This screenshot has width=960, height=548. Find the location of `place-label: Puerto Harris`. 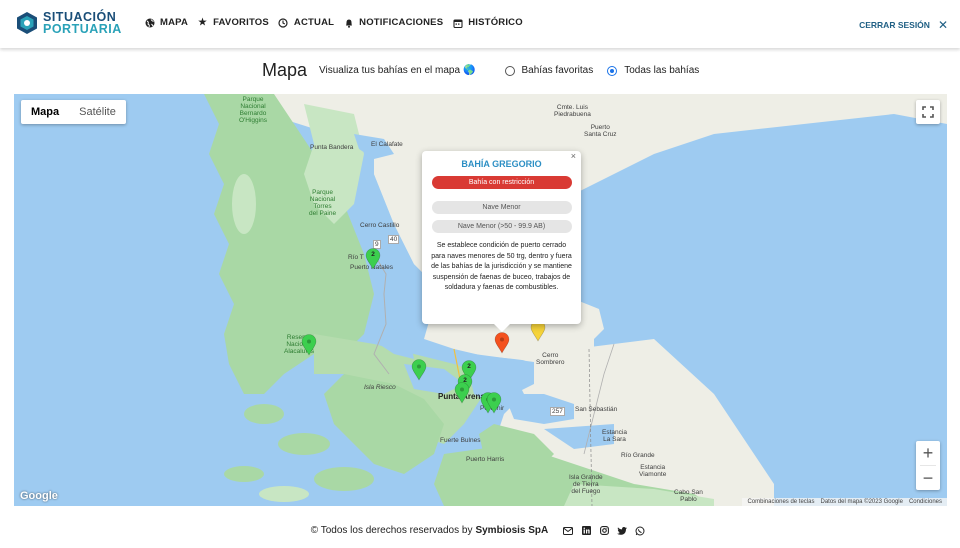

place-label: Puerto Harris is located at coordinates (485, 459).